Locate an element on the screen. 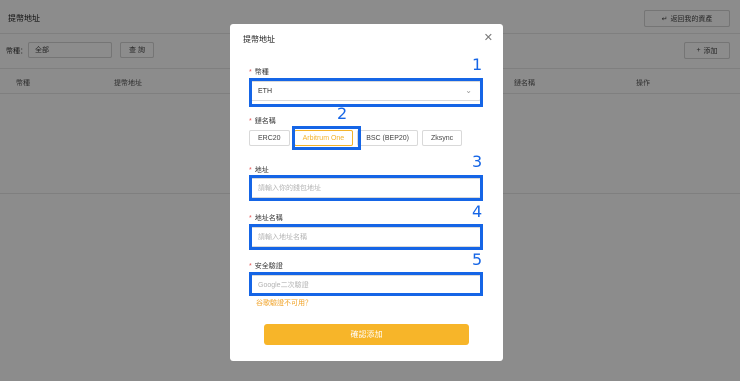 This screenshot has width=740, height=381. google-unavailable-link: 谷歌驗證不可用？ is located at coordinates (284, 303).